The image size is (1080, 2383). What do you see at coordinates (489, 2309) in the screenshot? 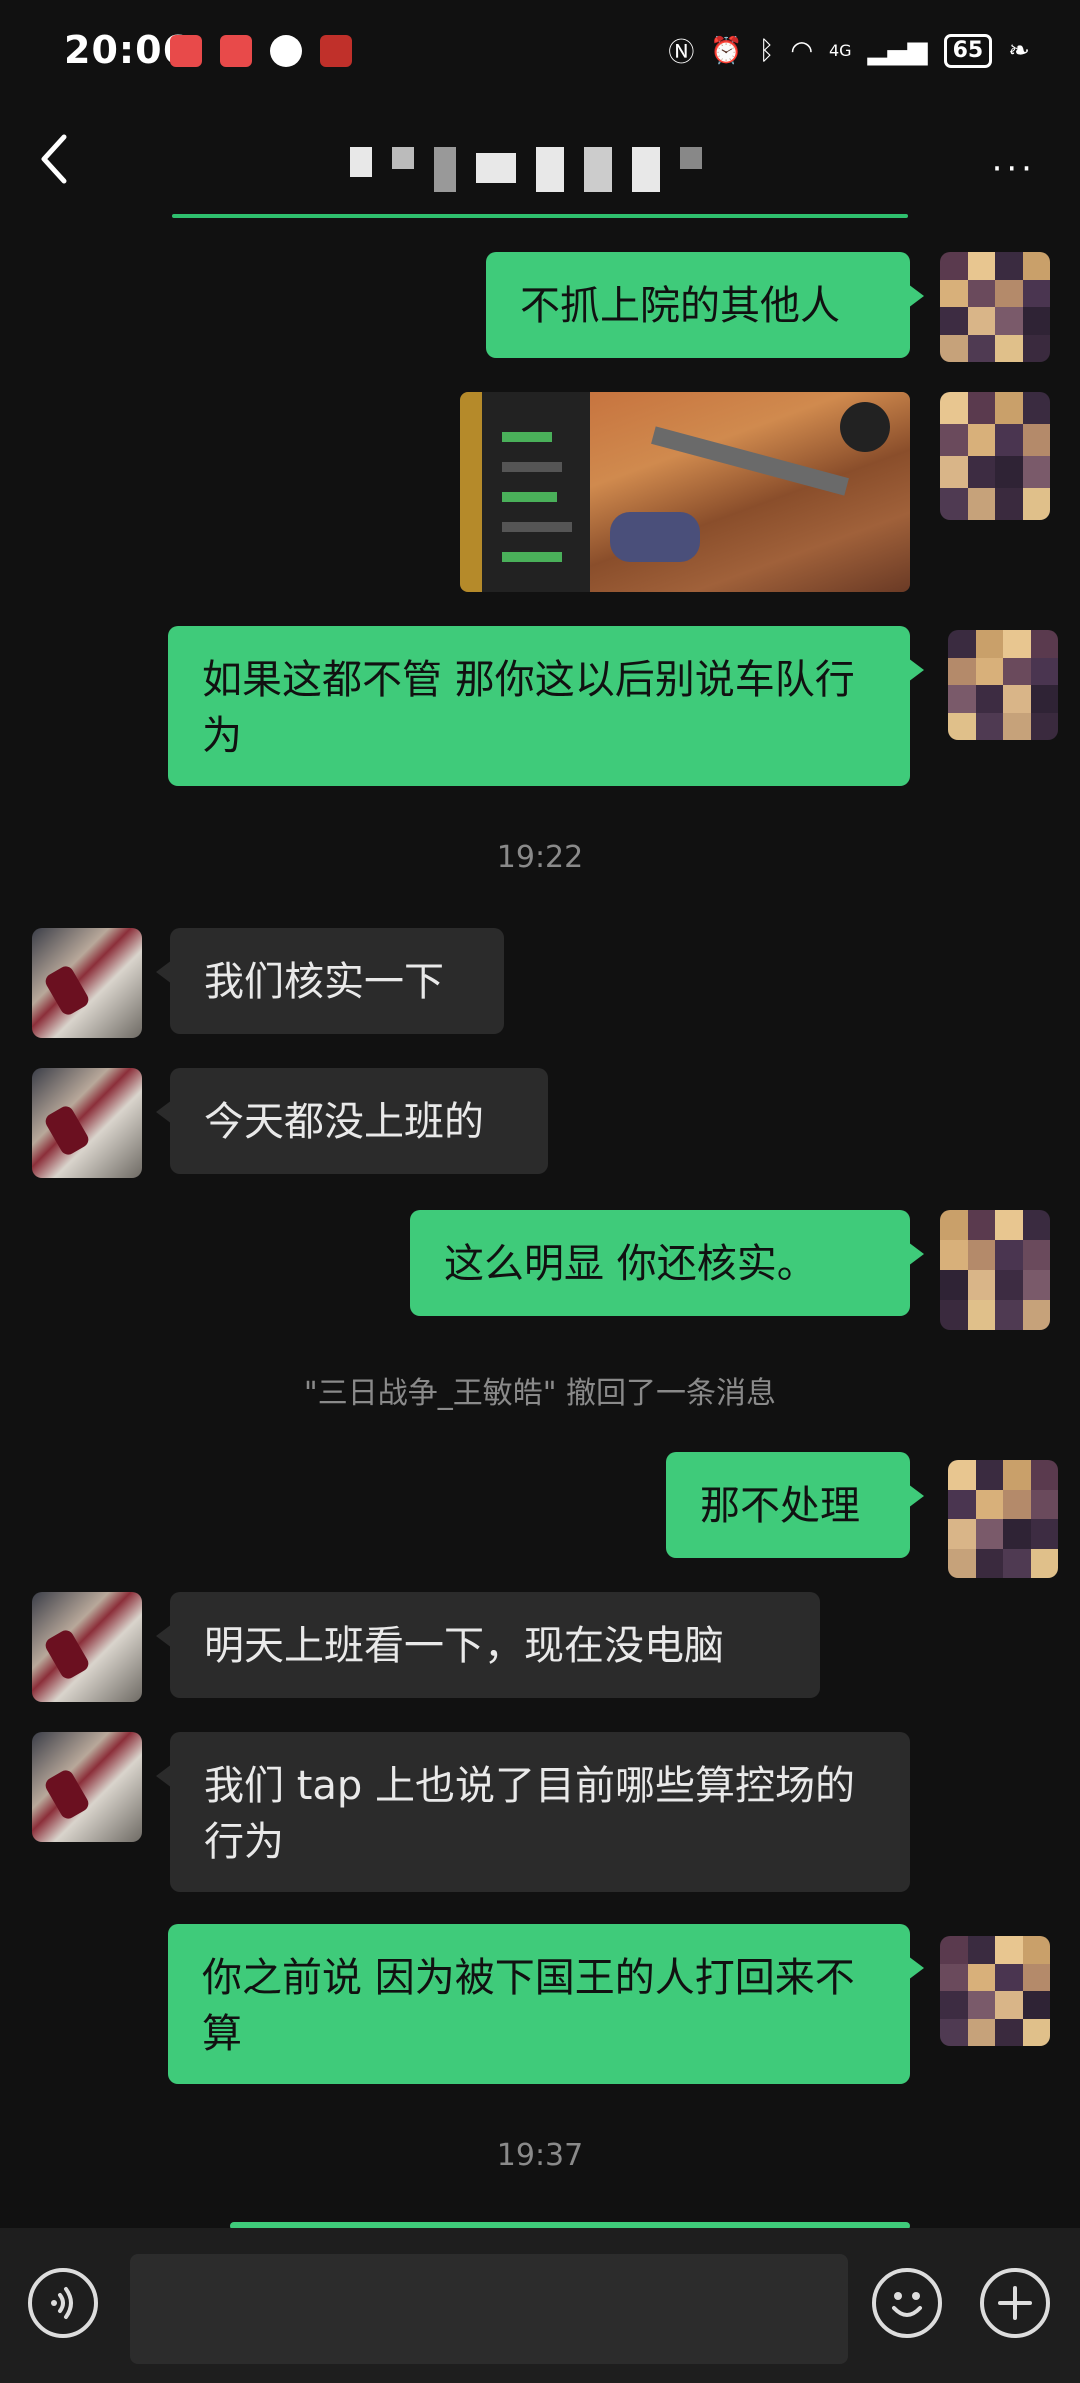
I see `message-input` at bounding box center [489, 2309].